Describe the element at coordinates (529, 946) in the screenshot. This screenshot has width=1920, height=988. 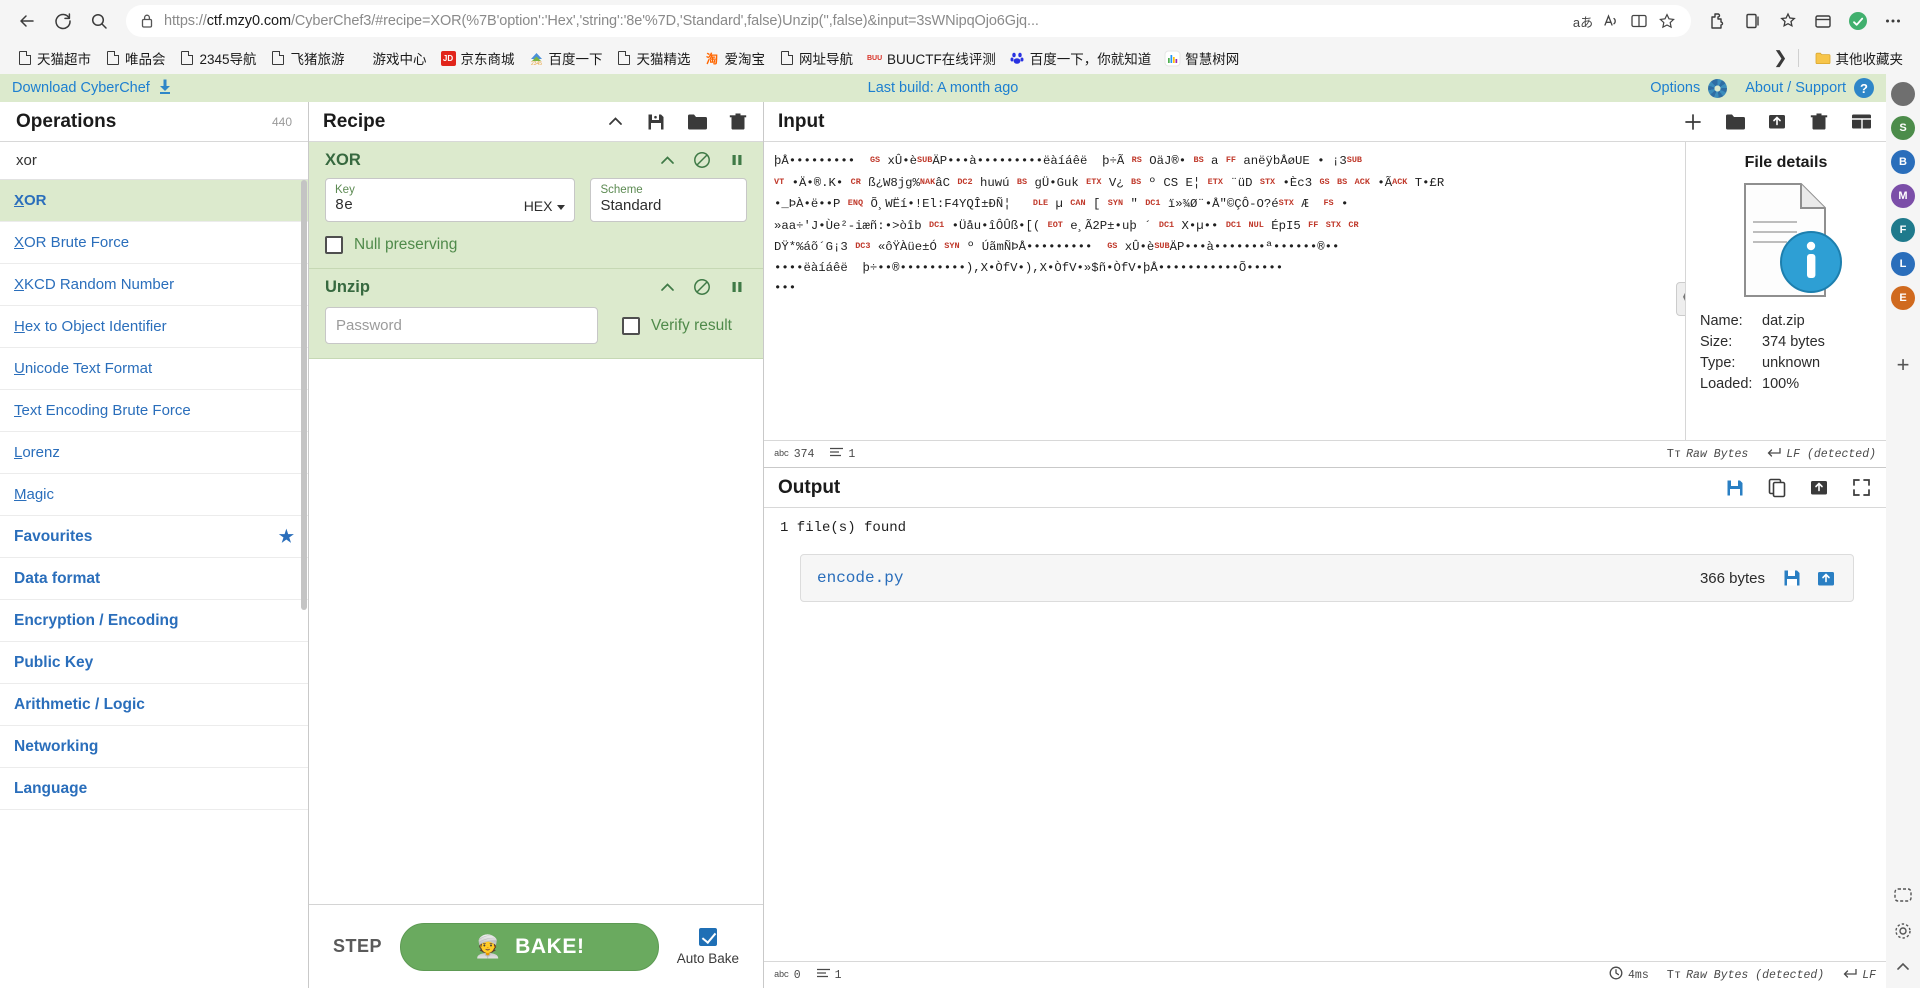
I see `bake-button: 👳 BAKE!` at that location.